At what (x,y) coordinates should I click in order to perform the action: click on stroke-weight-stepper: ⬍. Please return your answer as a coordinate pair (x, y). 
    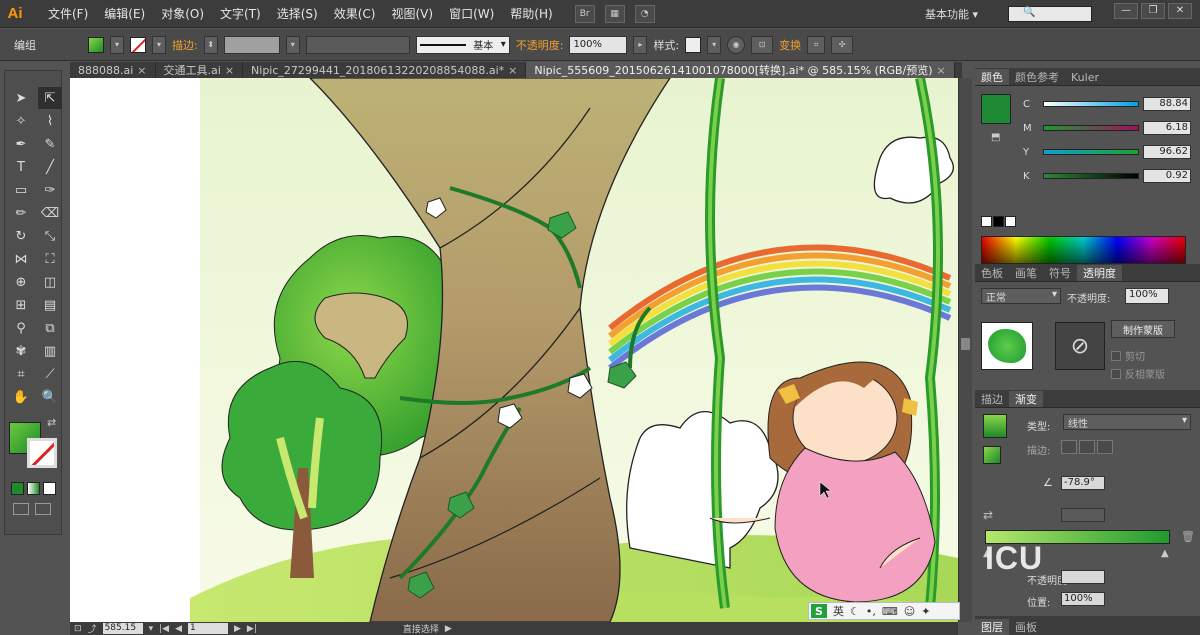
    Looking at the image, I should click on (210, 44).